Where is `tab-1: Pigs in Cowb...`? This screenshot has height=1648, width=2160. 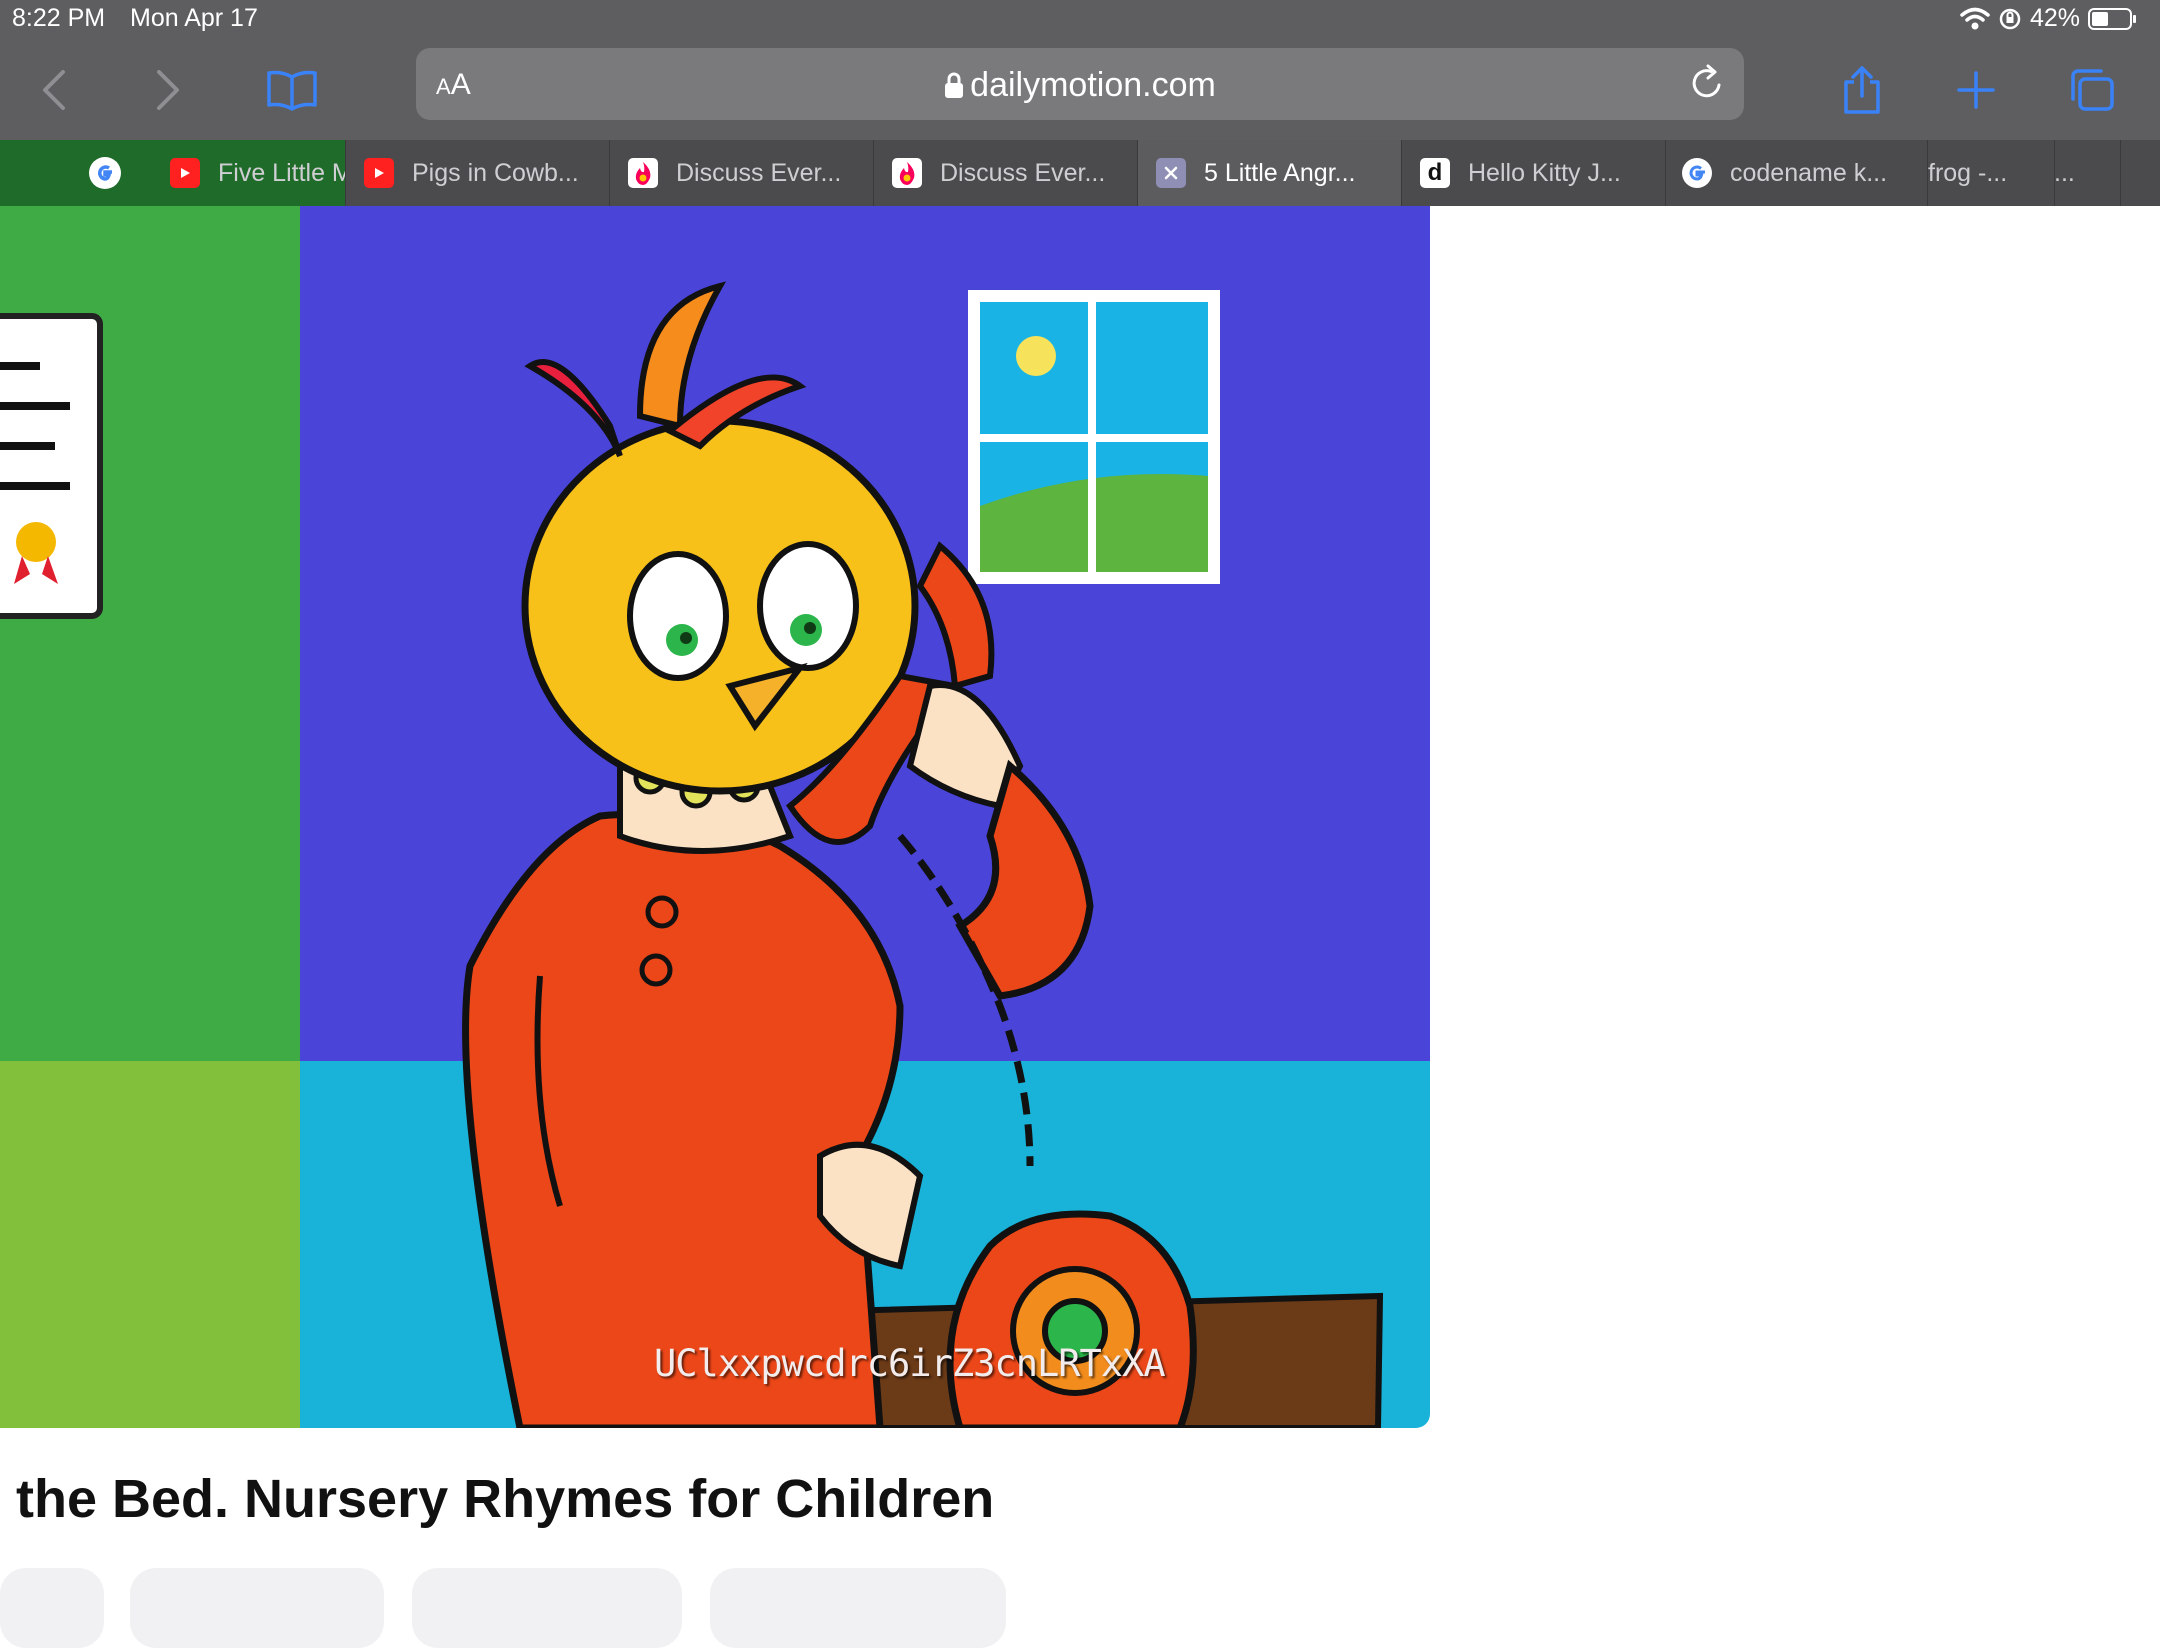 tab-1: Pigs in Cowb... is located at coordinates (478, 173).